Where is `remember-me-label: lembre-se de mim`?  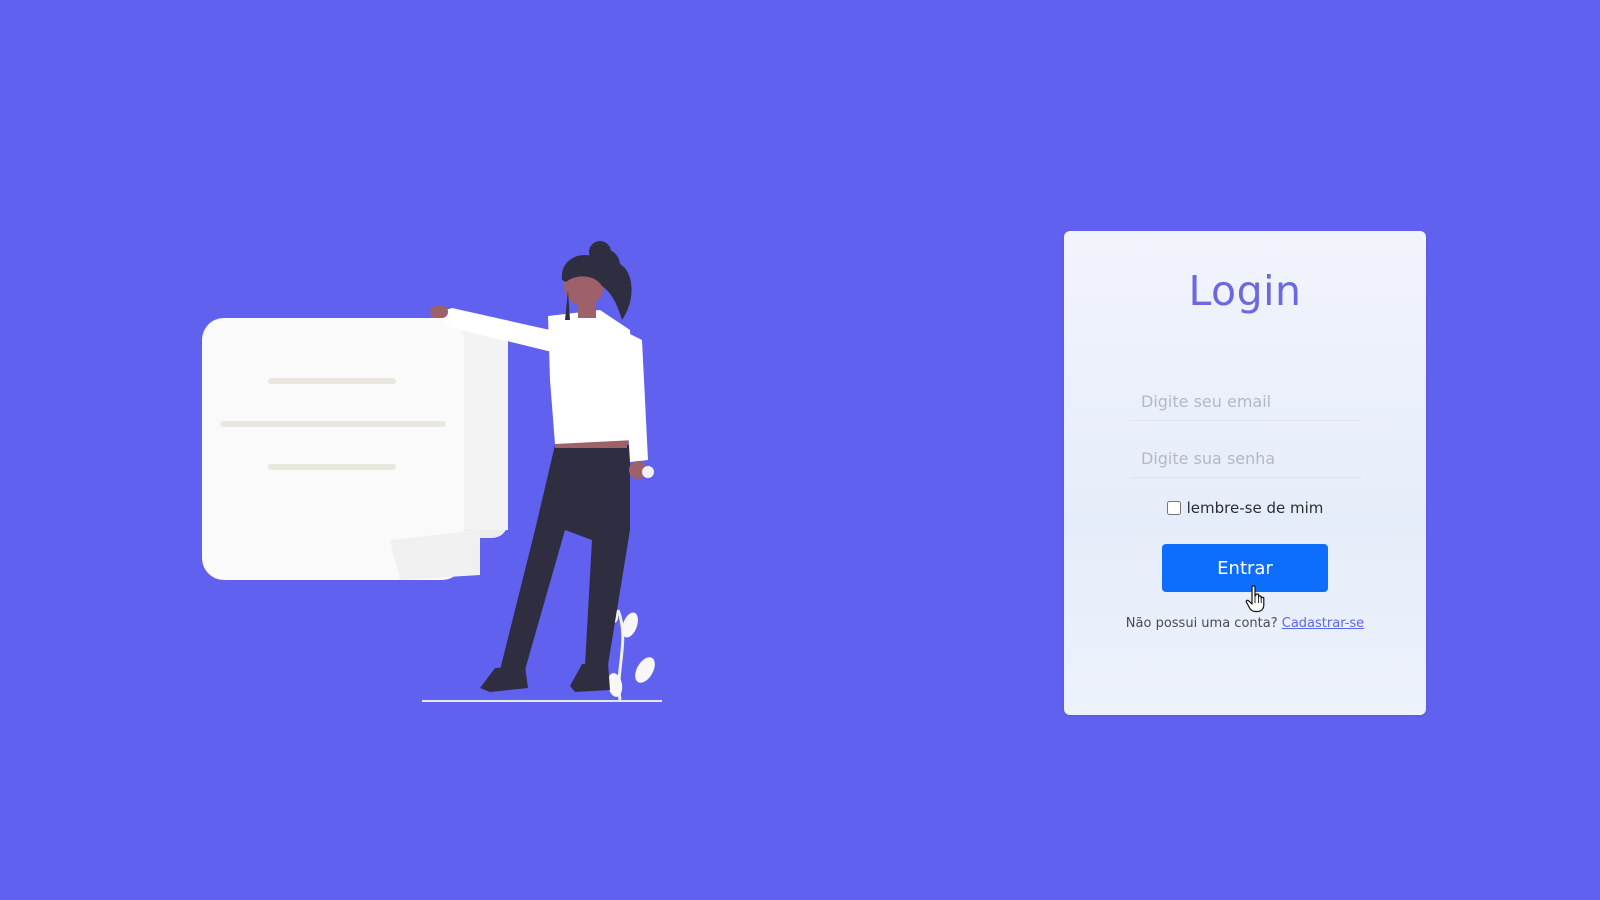
remember-me-label: lembre-se de mim is located at coordinates (1255, 508).